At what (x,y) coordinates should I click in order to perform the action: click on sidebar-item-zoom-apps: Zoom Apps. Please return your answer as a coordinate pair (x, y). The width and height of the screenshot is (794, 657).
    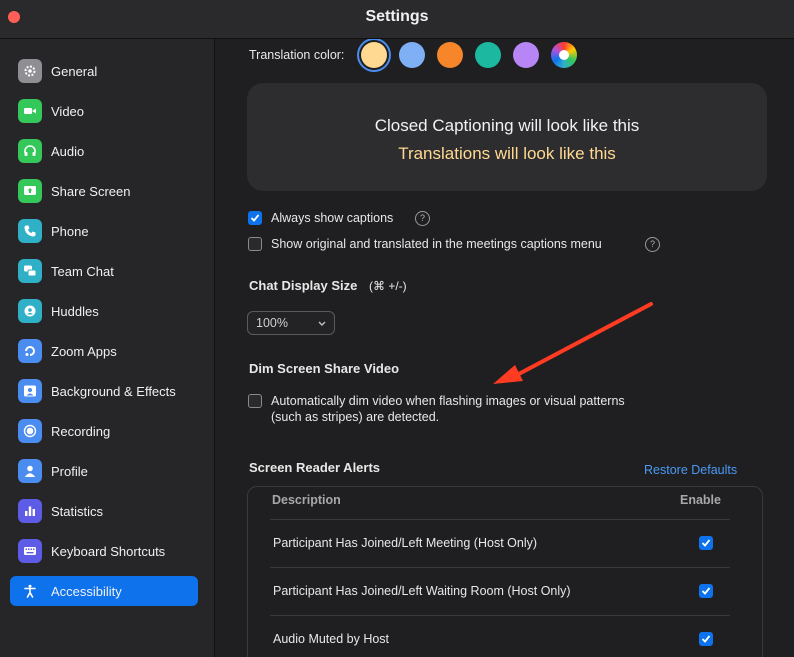
    Looking at the image, I should click on (104, 351).